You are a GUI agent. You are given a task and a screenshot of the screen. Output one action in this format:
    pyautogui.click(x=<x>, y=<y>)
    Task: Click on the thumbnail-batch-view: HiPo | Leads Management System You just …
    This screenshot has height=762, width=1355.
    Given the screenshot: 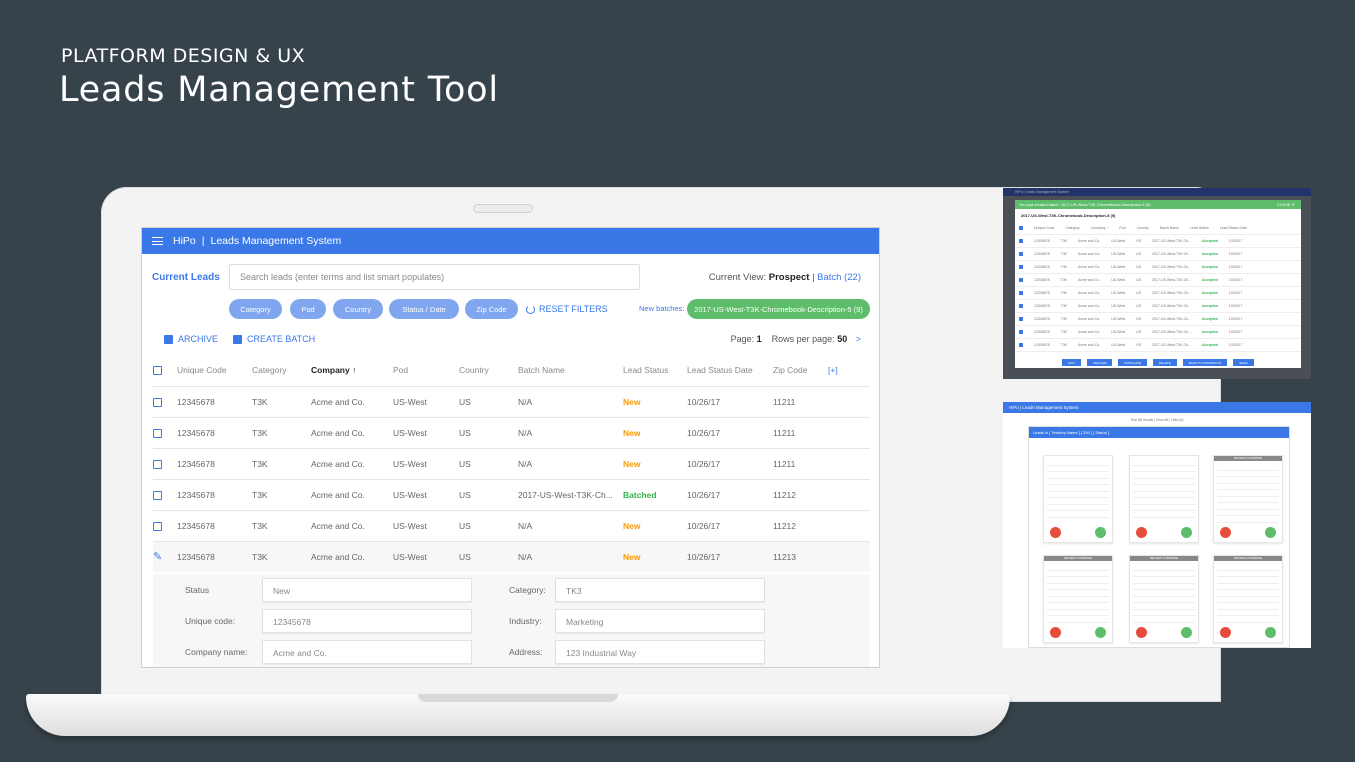 What is the action you would take?
    pyautogui.click(x=1157, y=283)
    